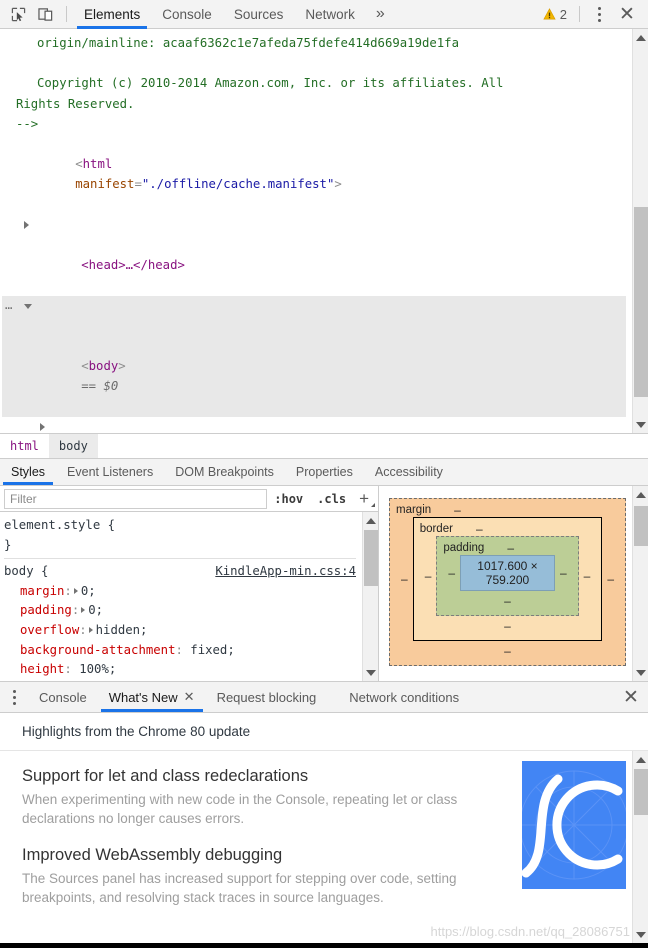 The image size is (648, 948). I want to click on node-badge-dots: ⋯, so click(9, 308).